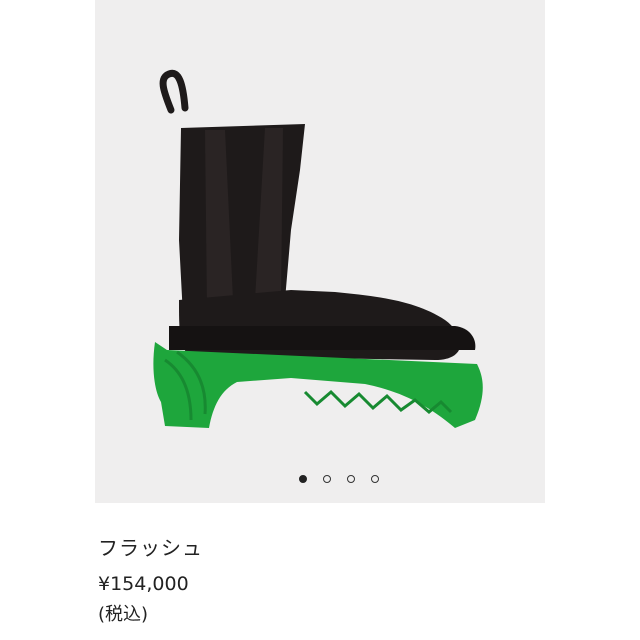 The image size is (640, 640). I want to click on tax-note: (税込), so click(123, 614).